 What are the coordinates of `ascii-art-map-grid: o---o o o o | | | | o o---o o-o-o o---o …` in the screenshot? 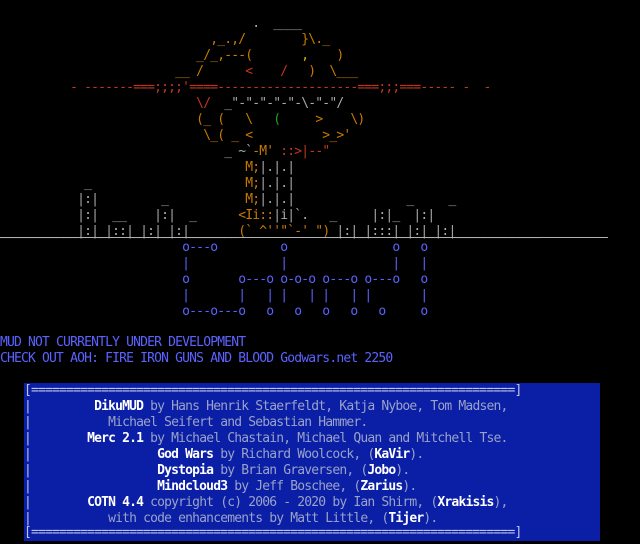 It's located at (305, 279).